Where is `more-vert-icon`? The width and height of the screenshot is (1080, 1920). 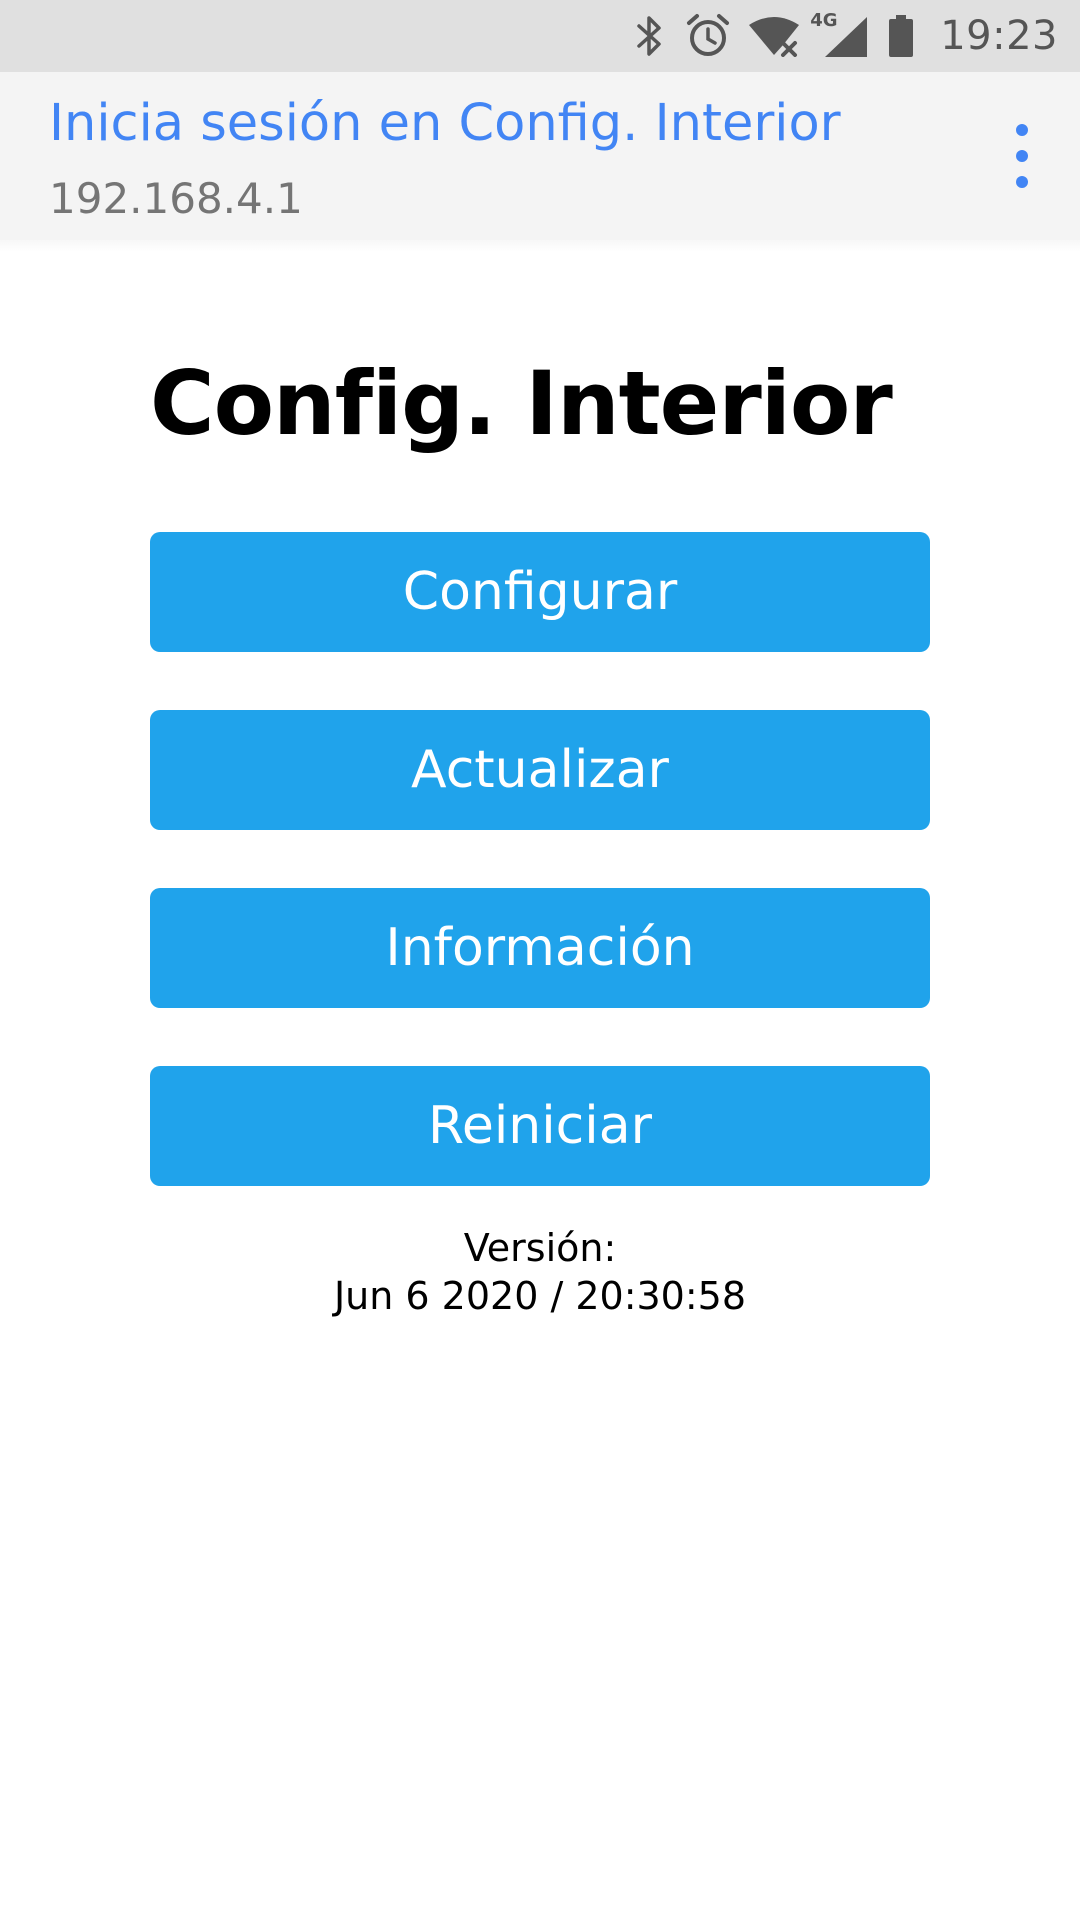 more-vert-icon is located at coordinates (1022, 156).